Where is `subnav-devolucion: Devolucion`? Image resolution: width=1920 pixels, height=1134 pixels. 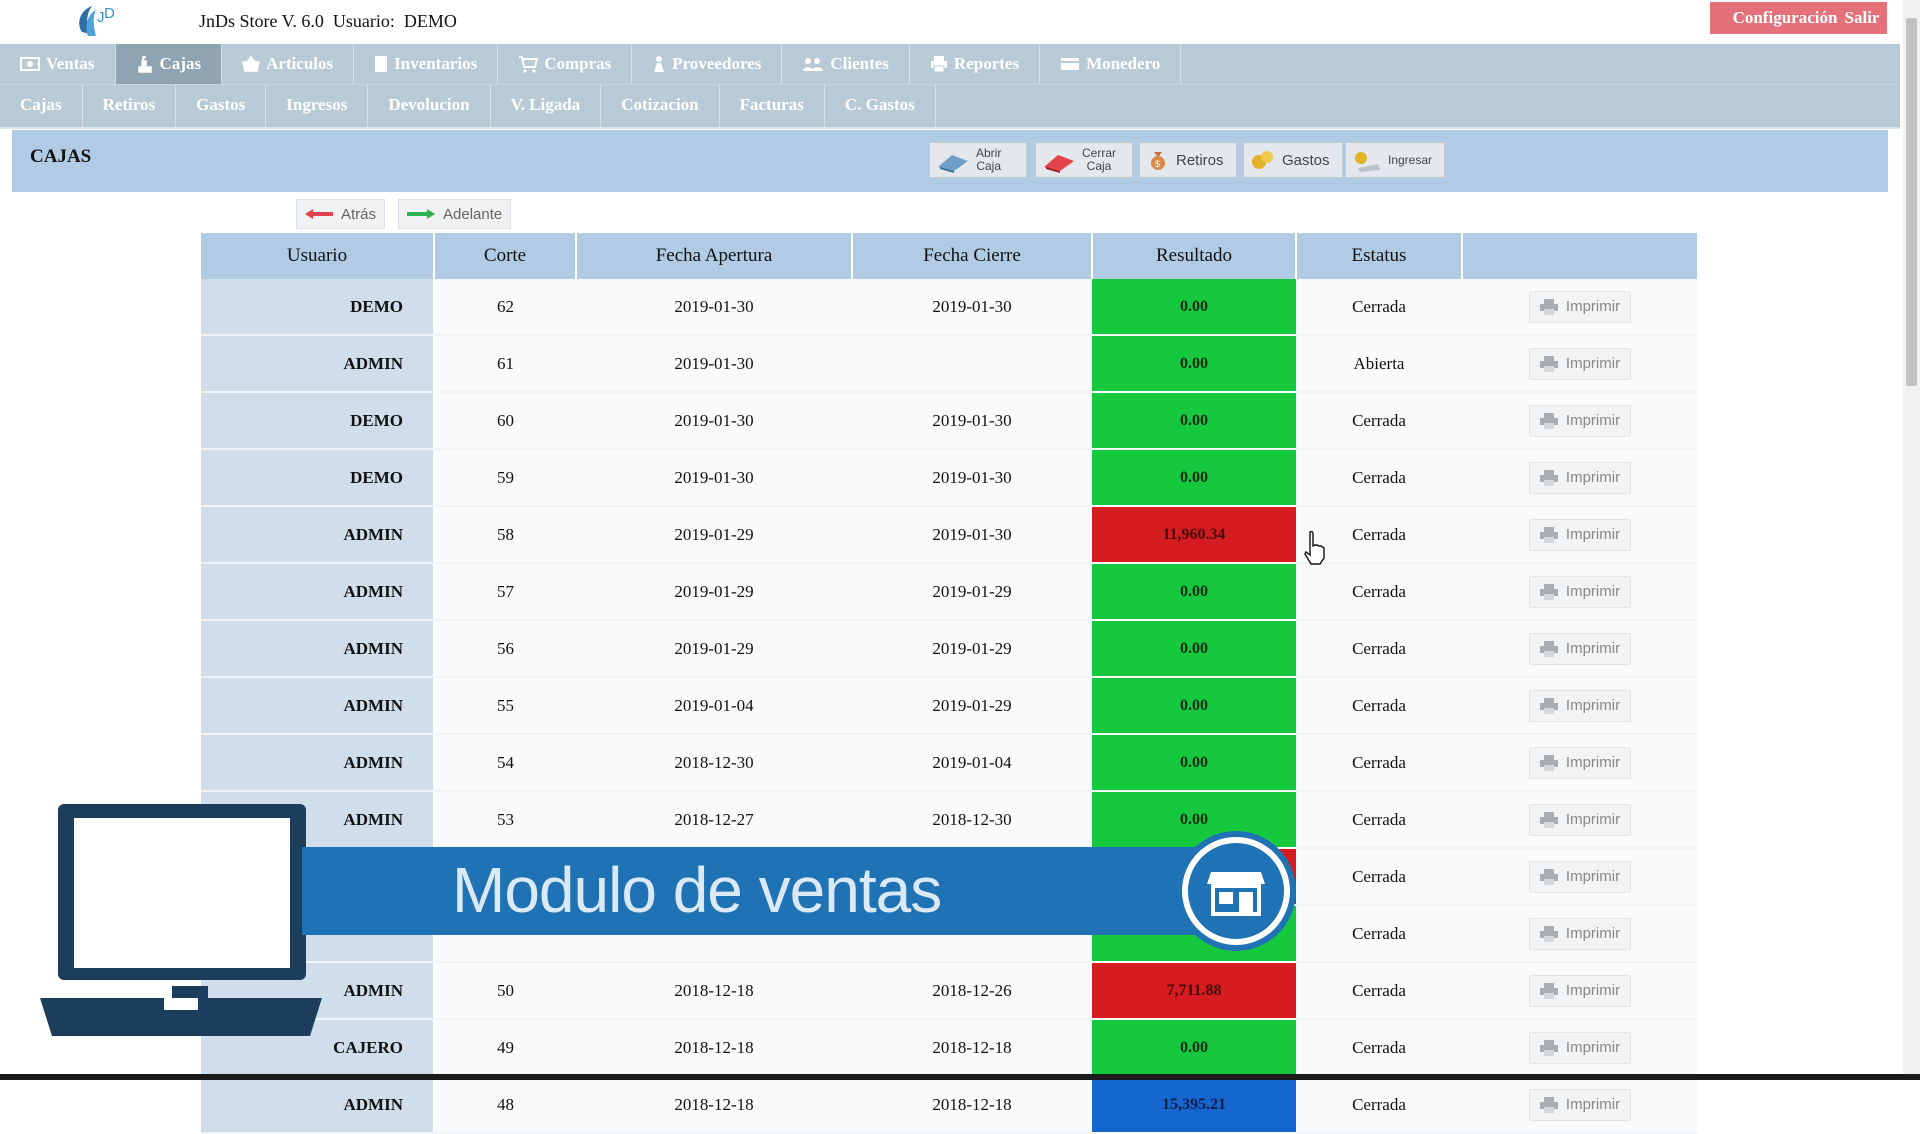
subnav-devolucion: Devolucion is located at coordinates (429, 106).